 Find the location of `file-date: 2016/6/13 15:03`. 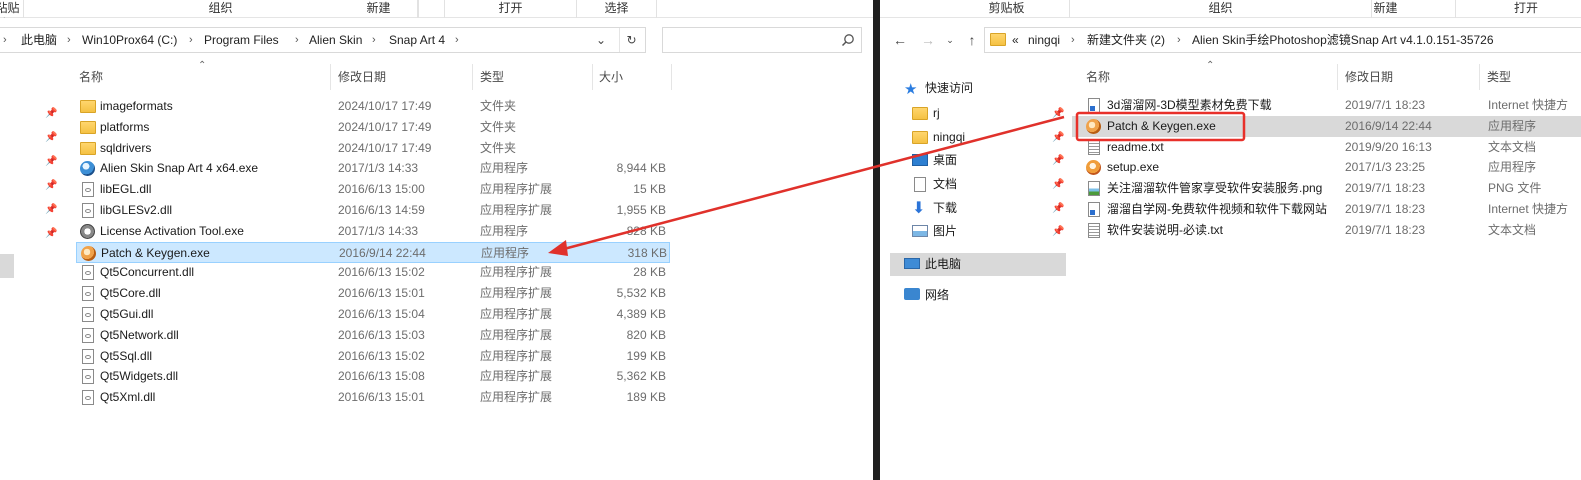

file-date: 2016/6/13 15:03 is located at coordinates (381, 334).